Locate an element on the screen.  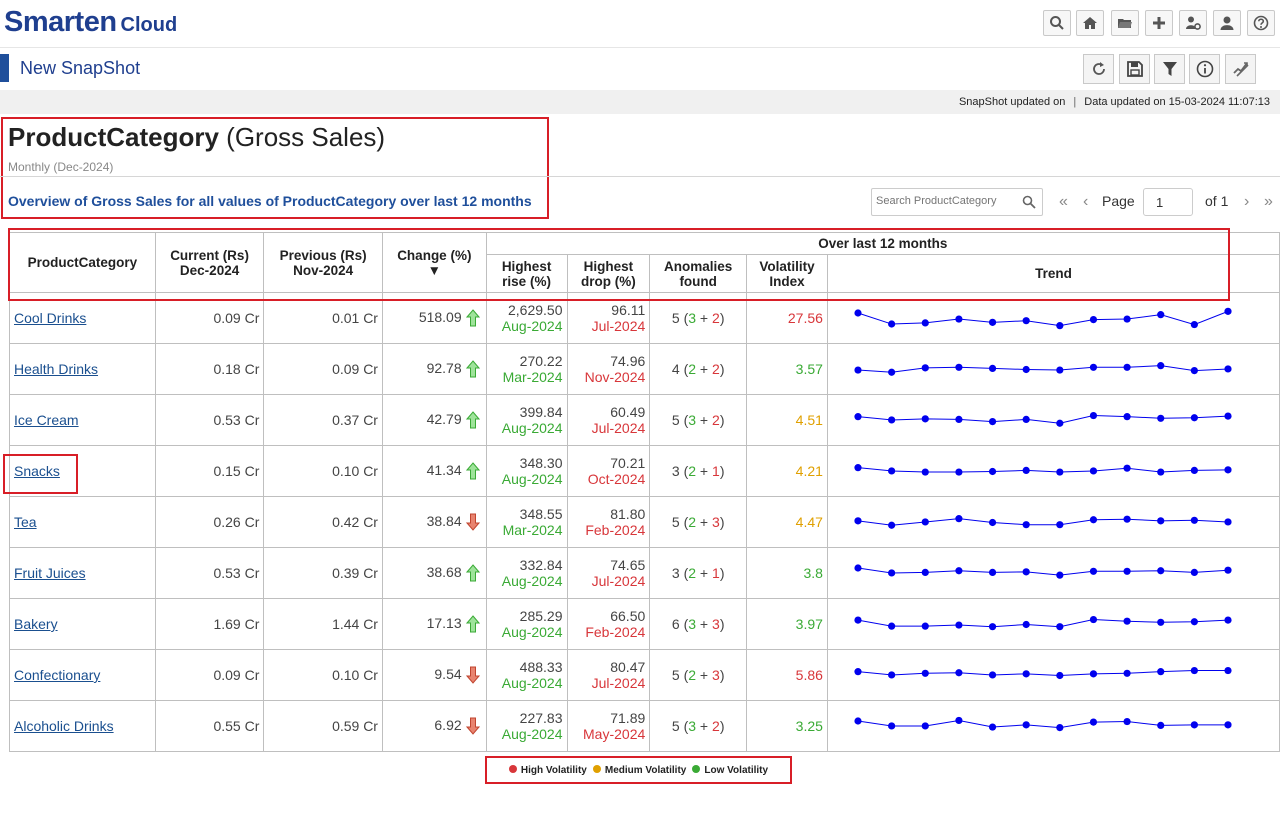
category-link: Tea is located at coordinates (25, 522).